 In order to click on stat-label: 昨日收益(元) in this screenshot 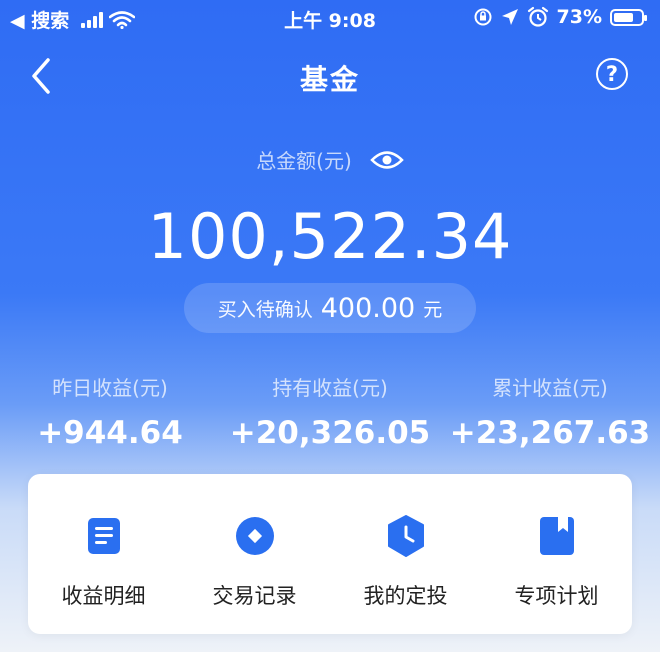, I will do `click(110, 388)`.